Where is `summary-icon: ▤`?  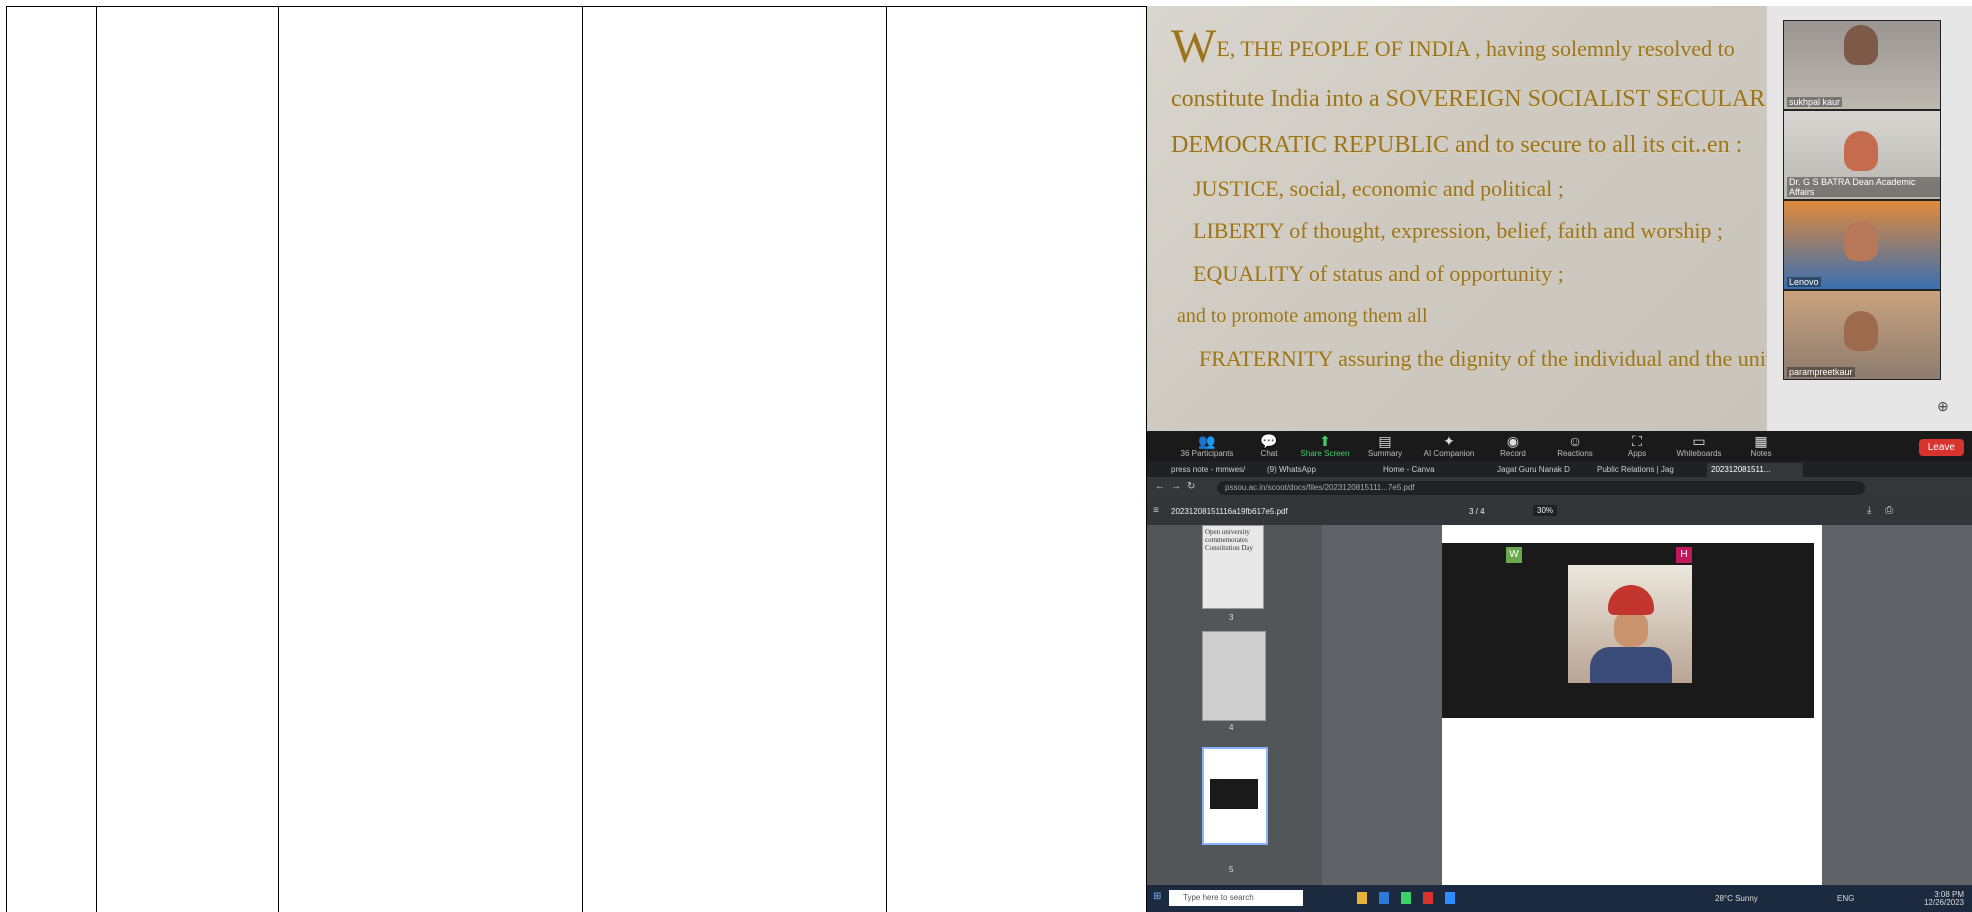
summary-icon: ▤ is located at coordinates (1385, 441).